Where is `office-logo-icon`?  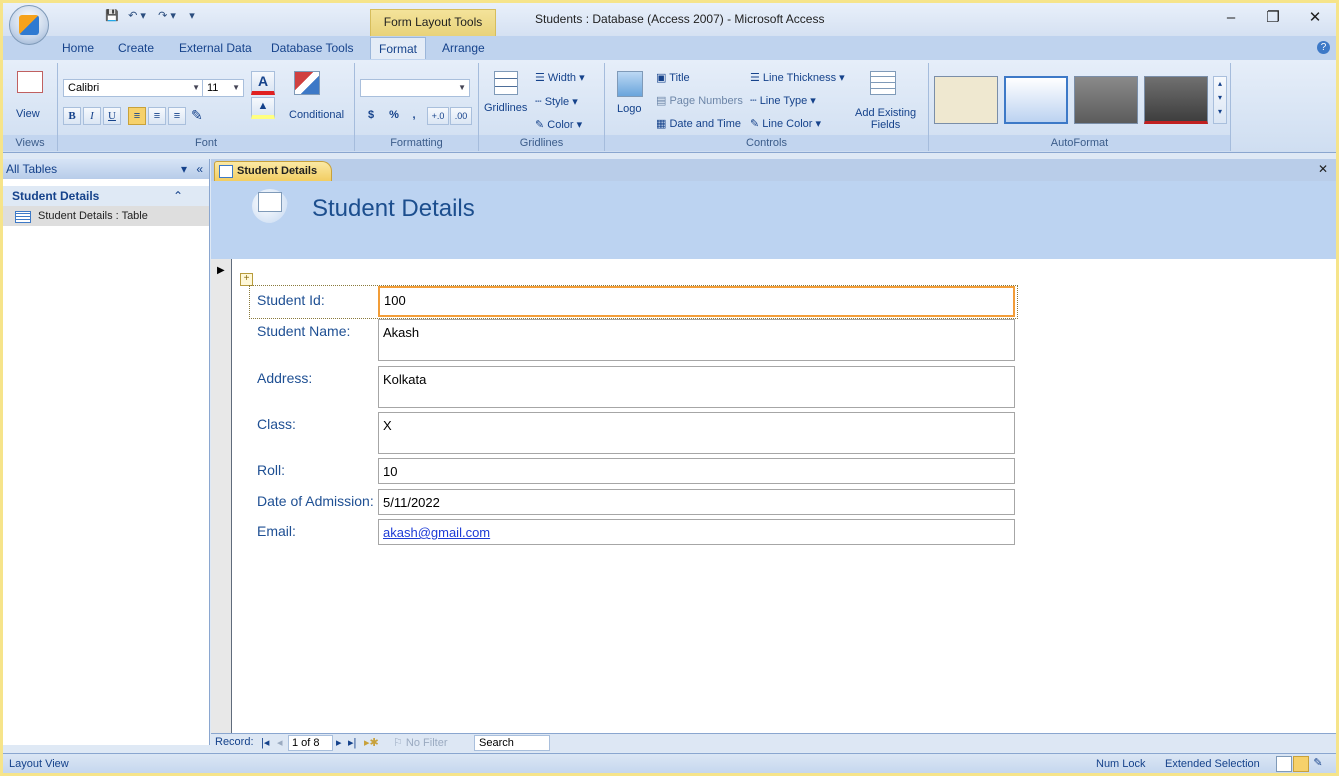 office-logo-icon is located at coordinates (29, 25).